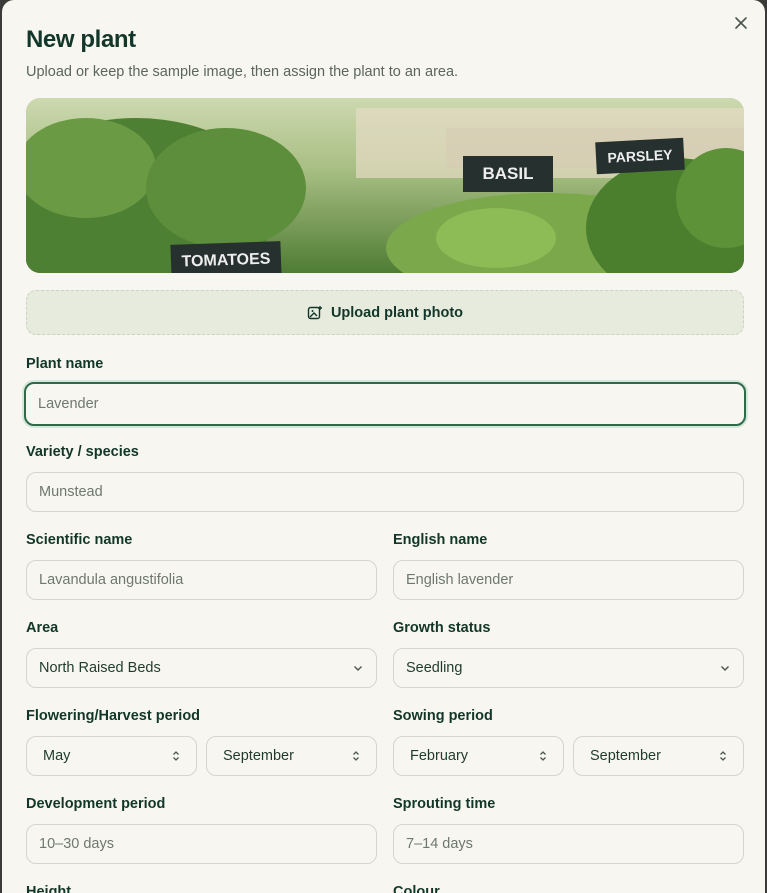  I want to click on variety-label: Variety / species, so click(82, 452).